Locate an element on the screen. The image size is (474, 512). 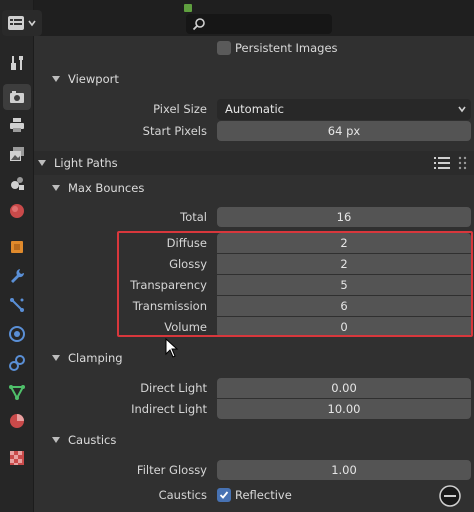
indirect-light-label: Indirect Light is located at coordinates (169, 409).